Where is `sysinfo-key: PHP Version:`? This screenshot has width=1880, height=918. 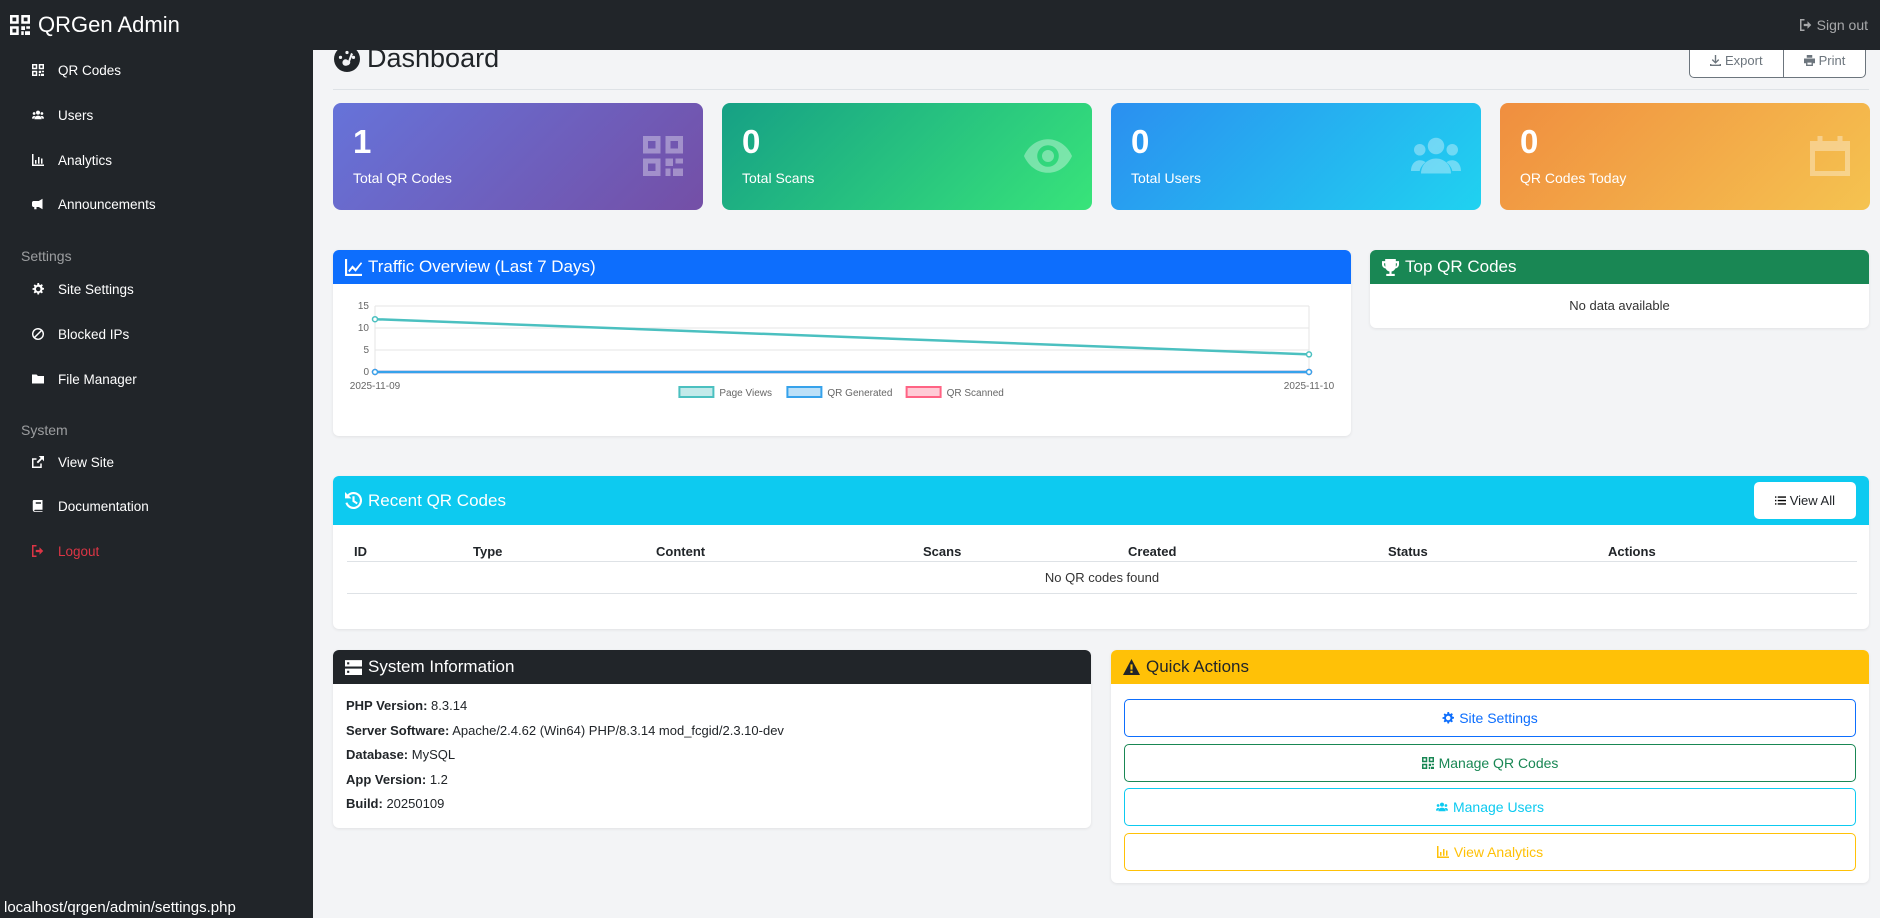
sysinfo-key: PHP Version: is located at coordinates (387, 705).